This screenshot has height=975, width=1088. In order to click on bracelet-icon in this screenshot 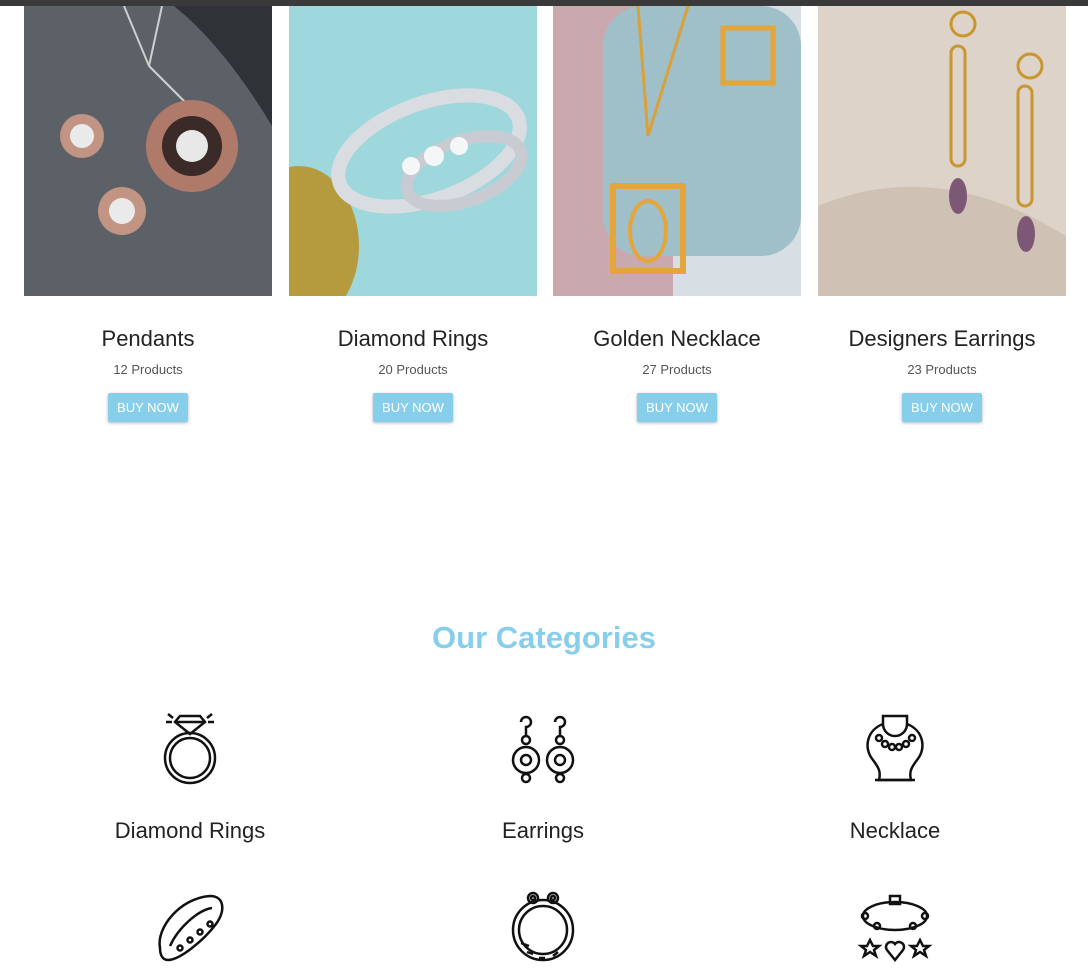, I will do `click(543, 926)`.